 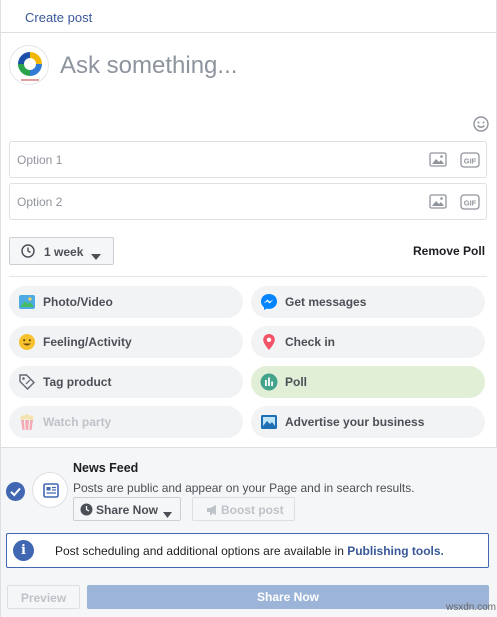 I want to click on share-timing-value: Share Now, so click(x=127, y=510).